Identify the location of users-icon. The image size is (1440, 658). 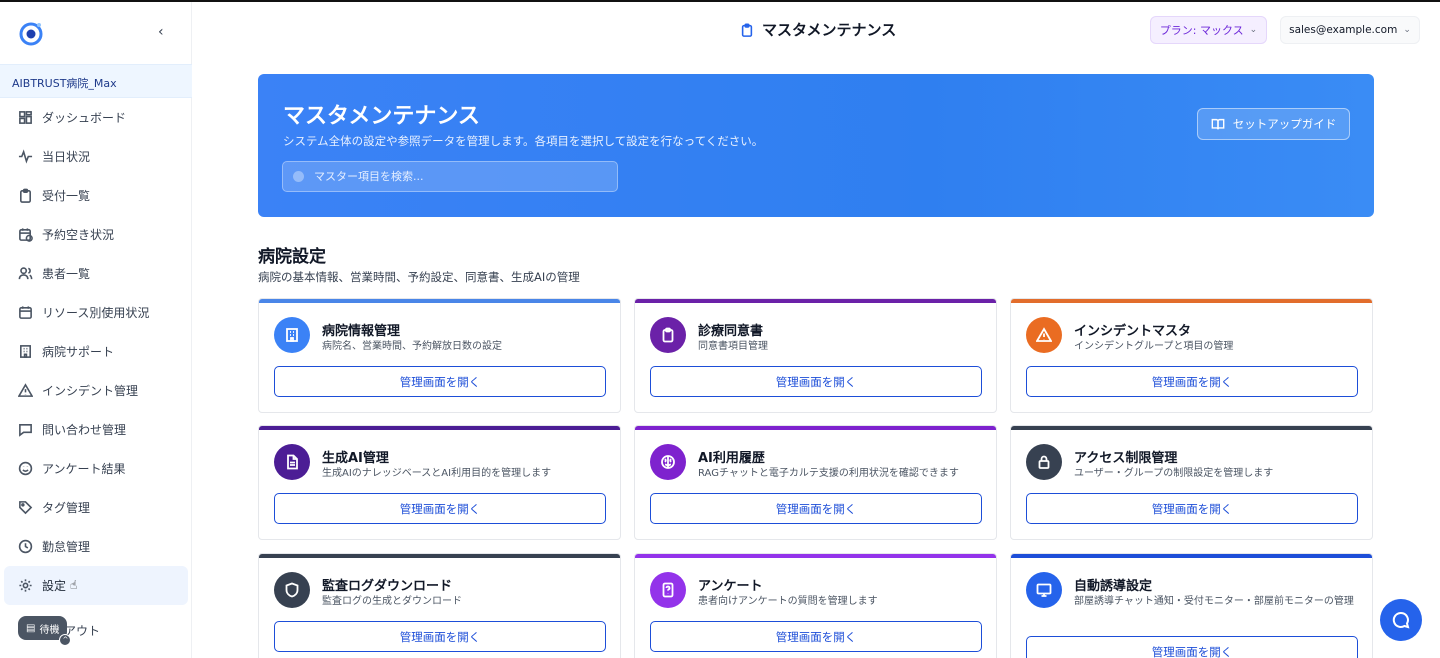
(25, 273).